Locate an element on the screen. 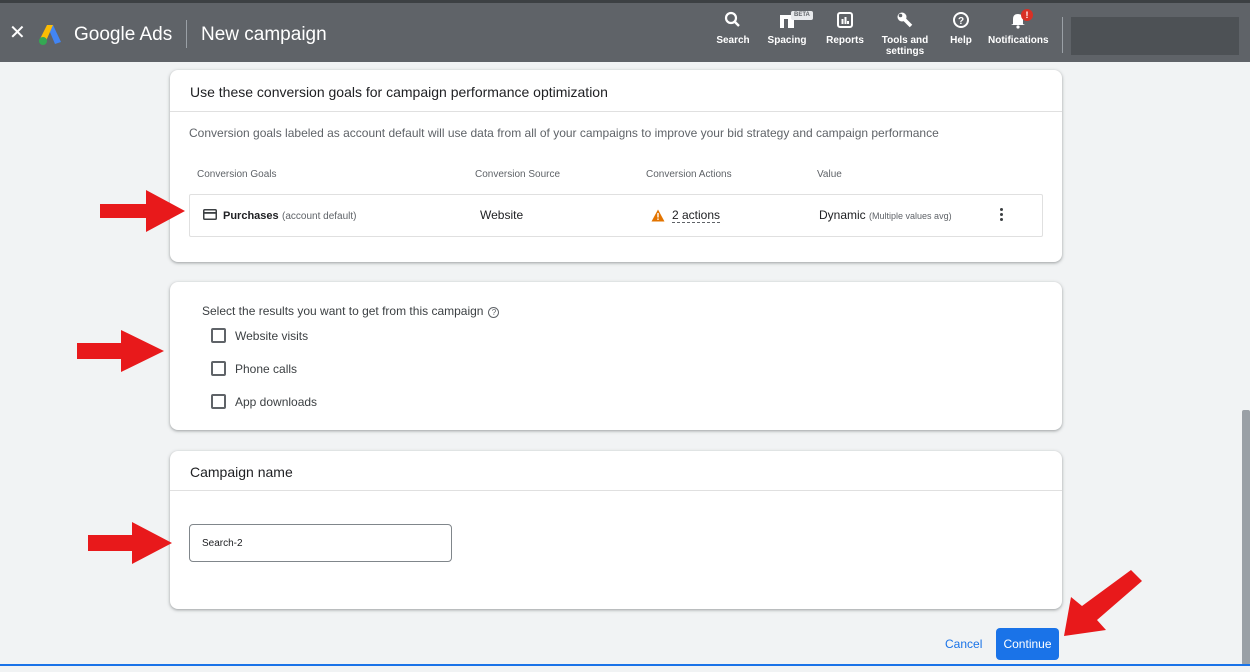 This screenshot has width=1250, height=672. continue-button: Continue is located at coordinates (1027, 644).